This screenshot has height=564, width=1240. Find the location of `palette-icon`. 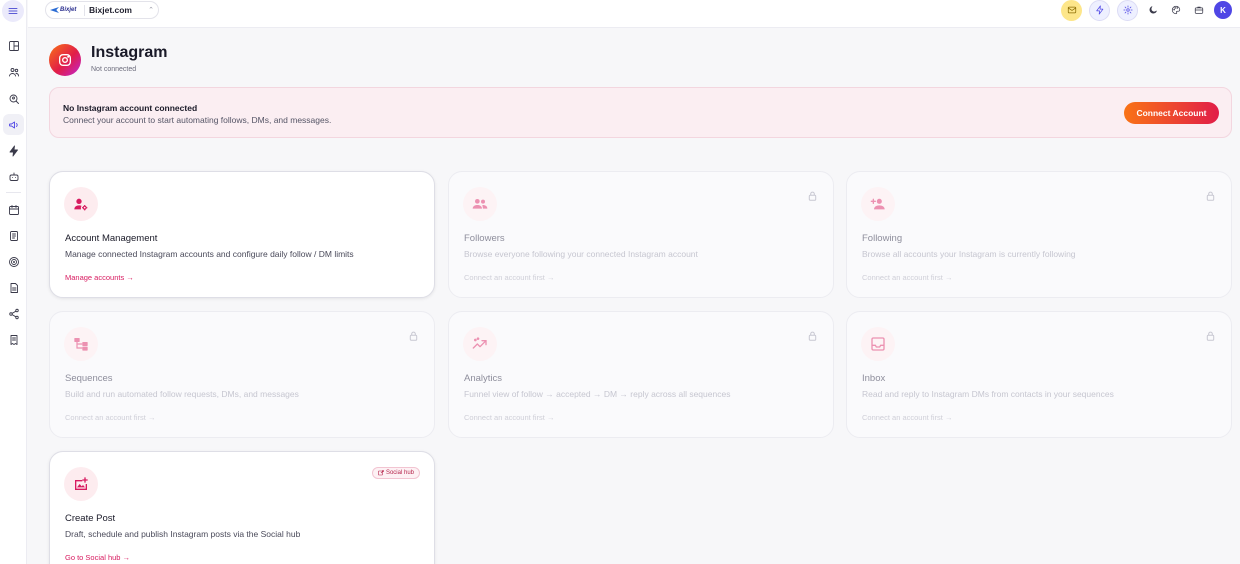

palette-icon is located at coordinates (1176, 10).